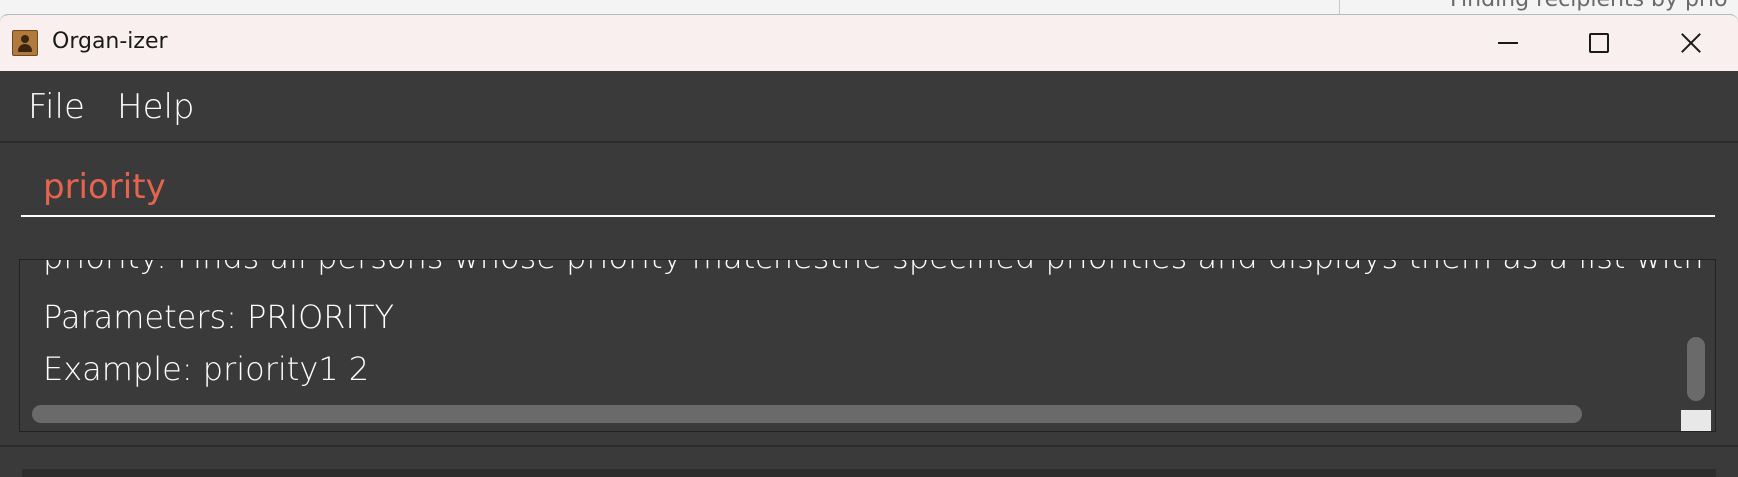 This screenshot has height=477, width=1738. I want to click on menu-file: File, so click(56, 107).